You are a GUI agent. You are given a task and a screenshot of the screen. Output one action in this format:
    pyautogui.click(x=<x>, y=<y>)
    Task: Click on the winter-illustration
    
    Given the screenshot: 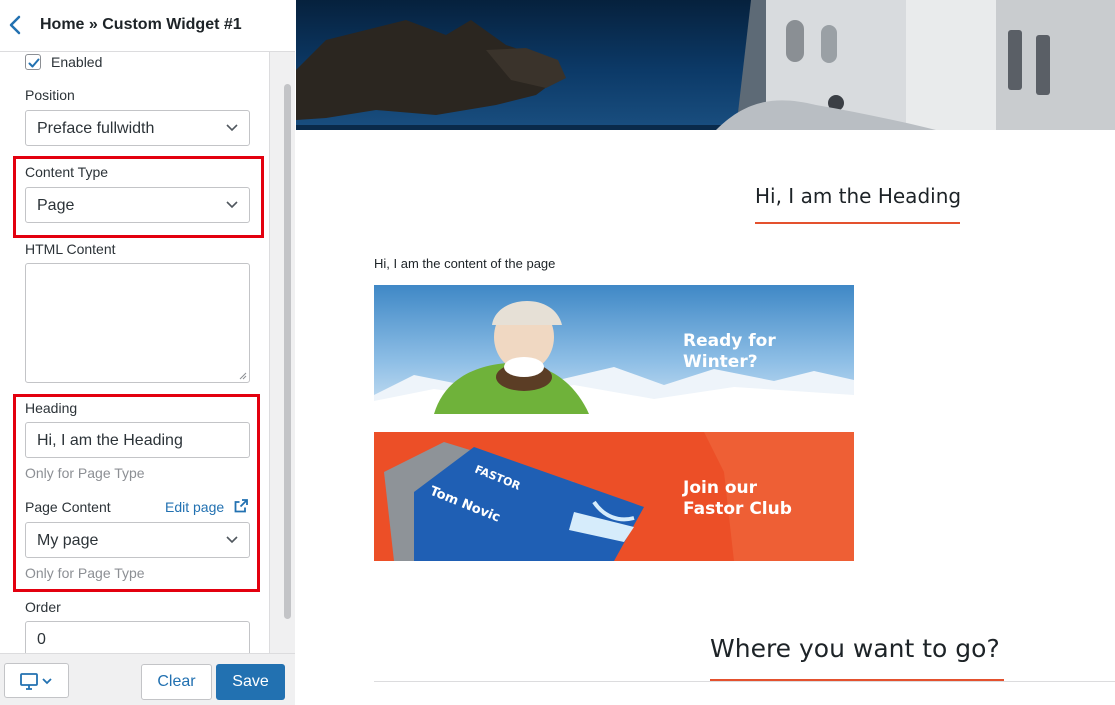 What is the action you would take?
    pyautogui.click(x=614, y=357)
    